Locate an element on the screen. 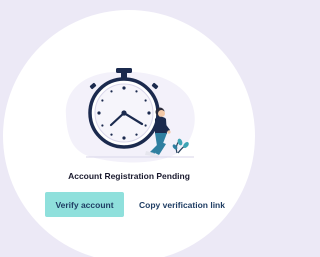  copy-verification-link-button: Copy verification link is located at coordinates (182, 204).